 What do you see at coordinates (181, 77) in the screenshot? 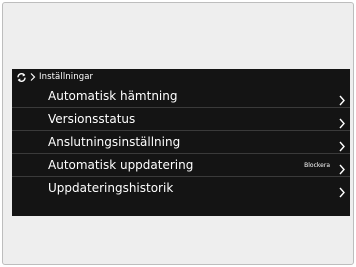
I see `header-bar: Inställningar` at bounding box center [181, 77].